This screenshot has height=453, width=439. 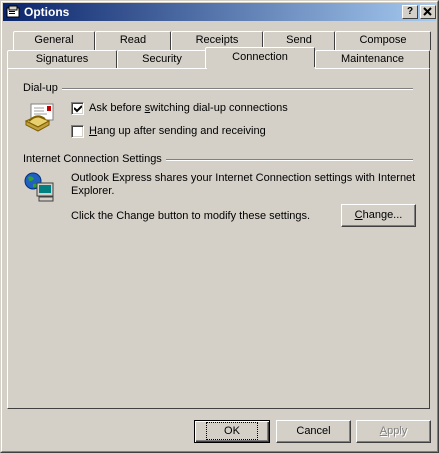 What do you see at coordinates (62, 59) in the screenshot?
I see `tab-signatures: Signatures` at bounding box center [62, 59].